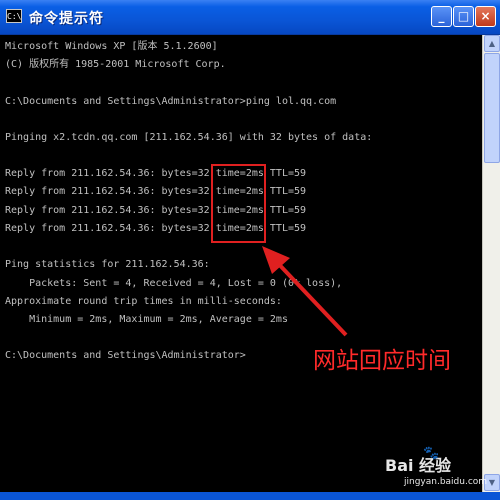 This screenshot has width=500, height=500. What do you see at coordinates (382, 361) in the screenshot?
I see `annotation-label: 网站回应时间` at bounding box center [382, 361].